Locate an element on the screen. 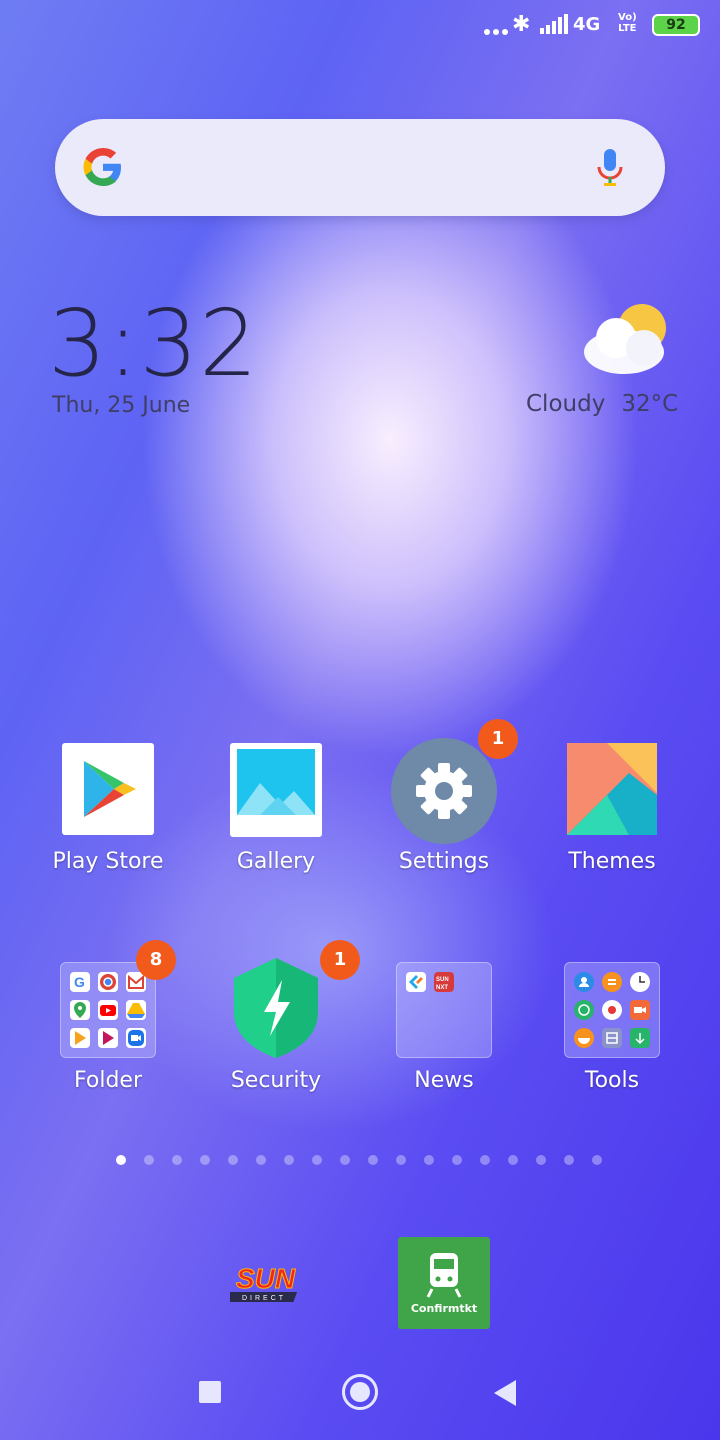 The height and width of the screenshot is (1440, 720). app-label: Security is located at coordinates (276, 1080).